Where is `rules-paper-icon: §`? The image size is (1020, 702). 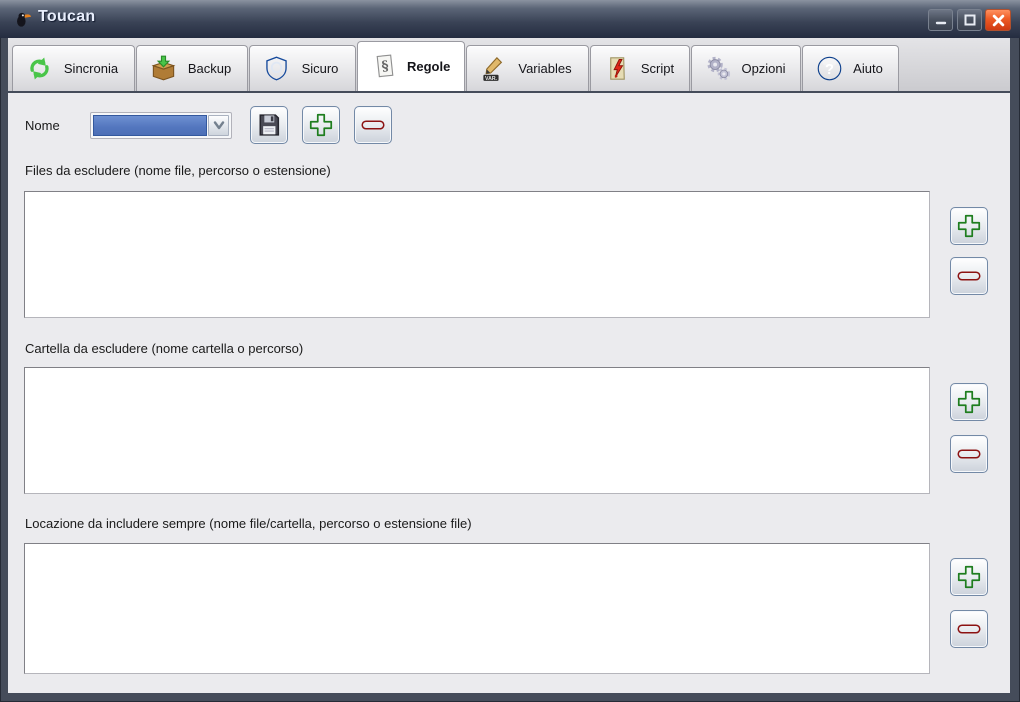
rules-paper-icon: § is located at coordinates (385, 66).